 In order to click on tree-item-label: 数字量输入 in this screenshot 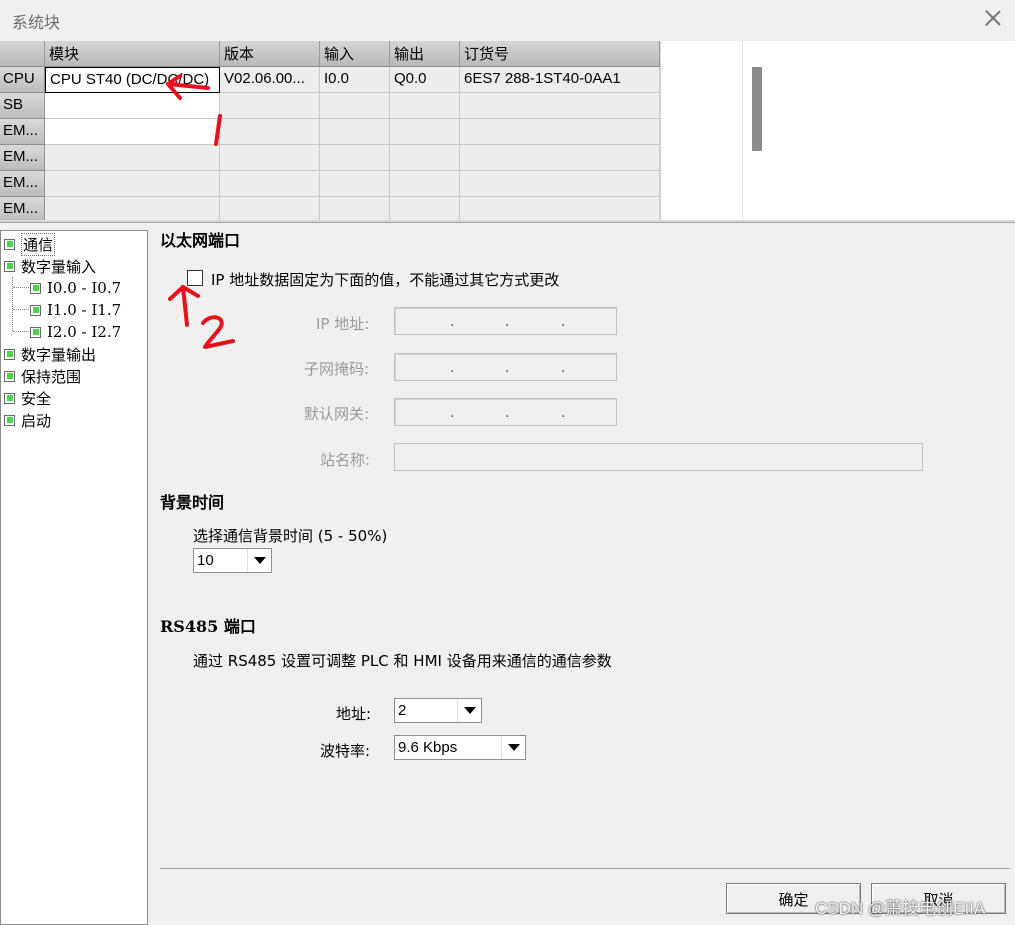, I will do `click(59, 266)`.